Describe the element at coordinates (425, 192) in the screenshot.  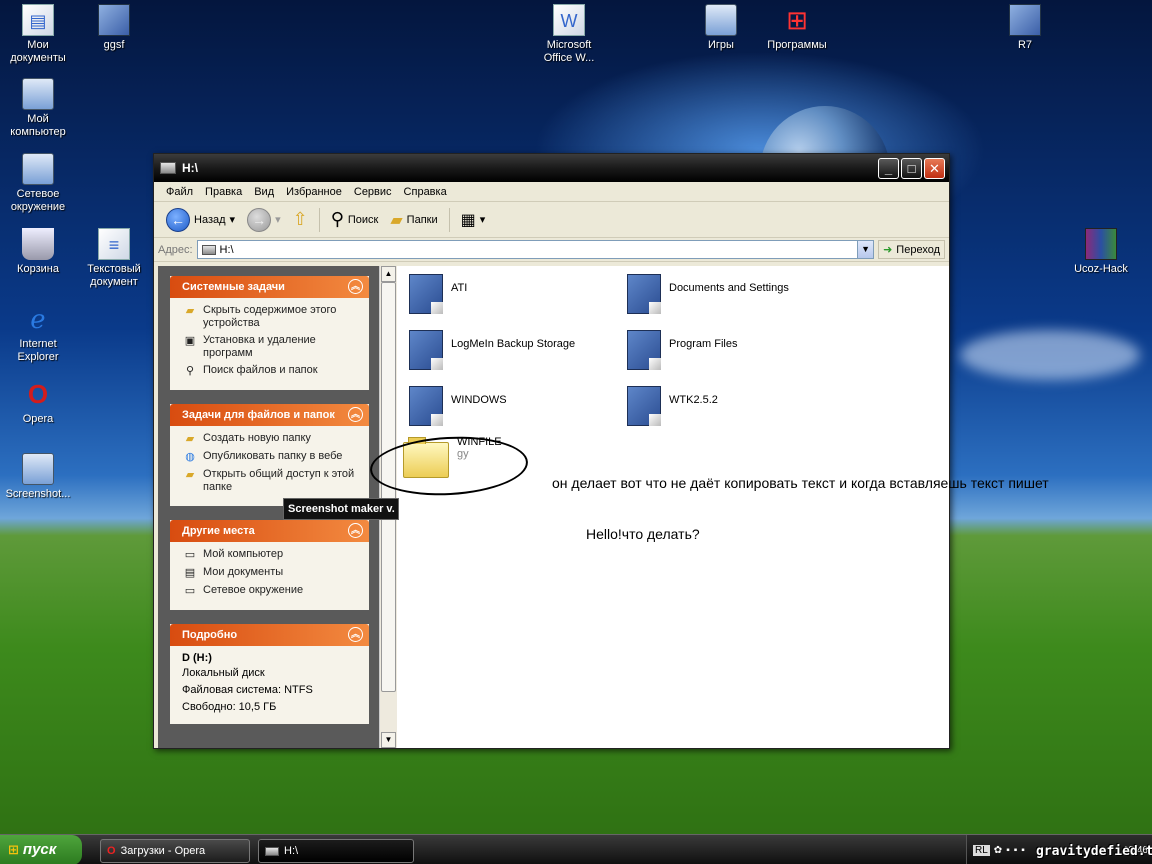
I see `menu-help: Справка` at that location.